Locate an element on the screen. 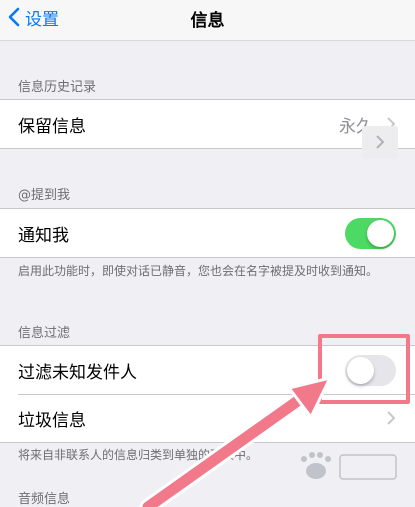  annotation-arrow is located at coordinates (235, 441).